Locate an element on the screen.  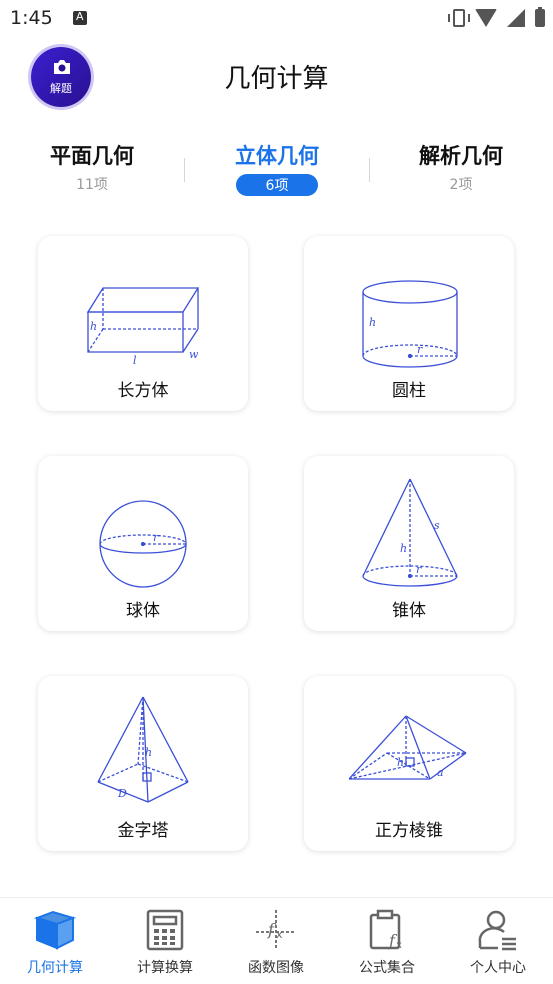
card-label: 圆柱 is located at coordinates (409, 391).